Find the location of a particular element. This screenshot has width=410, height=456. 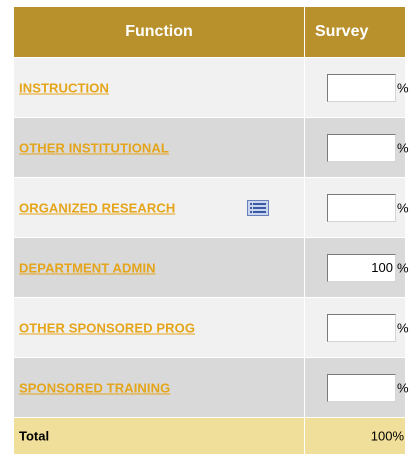

survey-column-header: Survey is located at coordinates (355, 32).